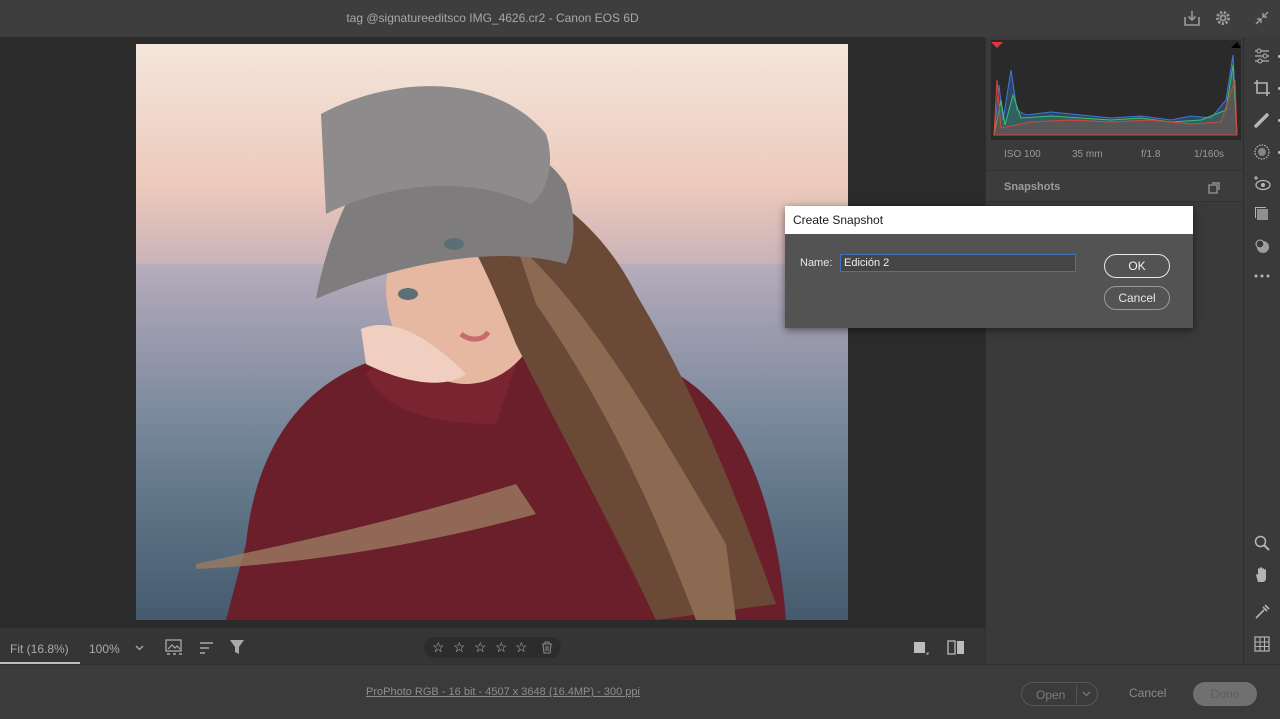  What do you see at coordinates (1147, 693) in the screenshot?
I see `cancel-button: Cancel` at bounding box center [1147, 693].